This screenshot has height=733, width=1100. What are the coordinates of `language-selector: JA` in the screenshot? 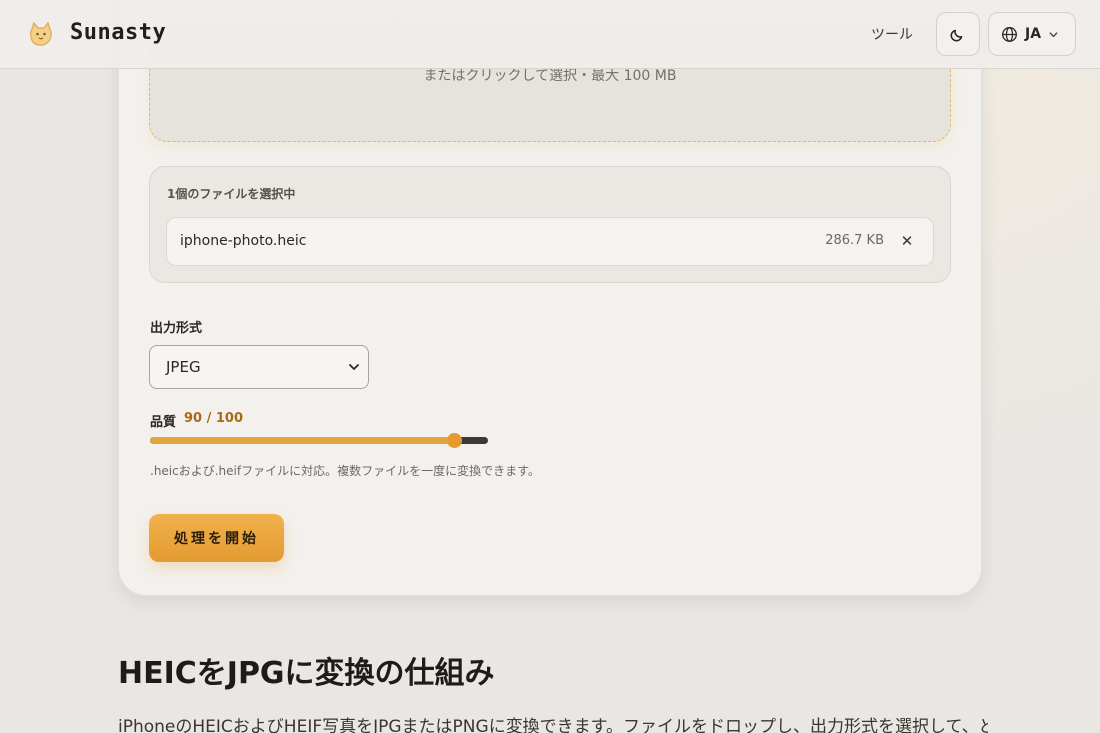 It's located at (1032, 34).